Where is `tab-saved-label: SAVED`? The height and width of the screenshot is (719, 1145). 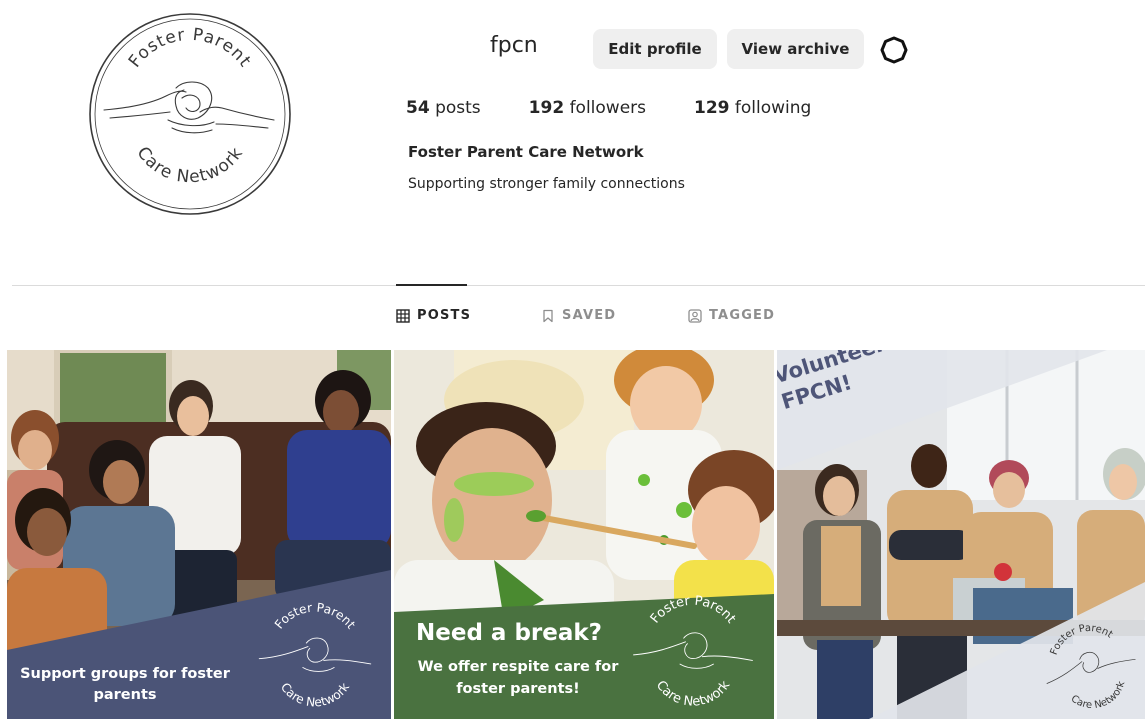
tab-saved-label: SAVED is located at coordinates (589, 315).